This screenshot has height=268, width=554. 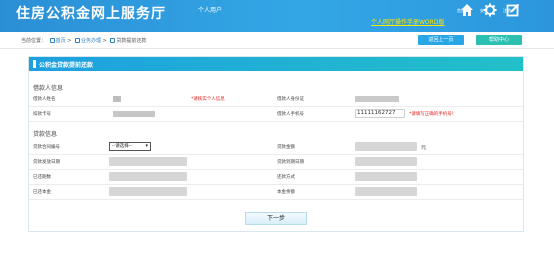 I want to click on breadcrumb-home: 首页, so click(x=61, y=41).